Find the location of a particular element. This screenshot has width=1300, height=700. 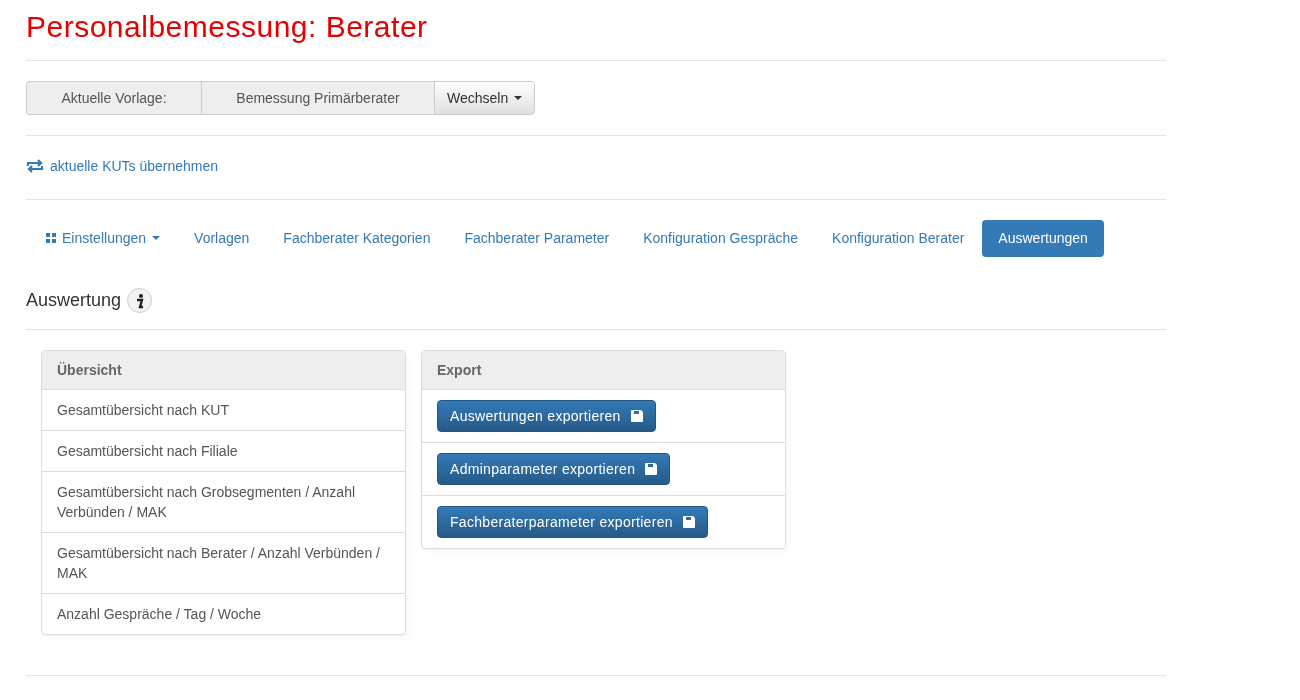

export-button: Auswertungen exportieren is located at coordinates (546, 416).